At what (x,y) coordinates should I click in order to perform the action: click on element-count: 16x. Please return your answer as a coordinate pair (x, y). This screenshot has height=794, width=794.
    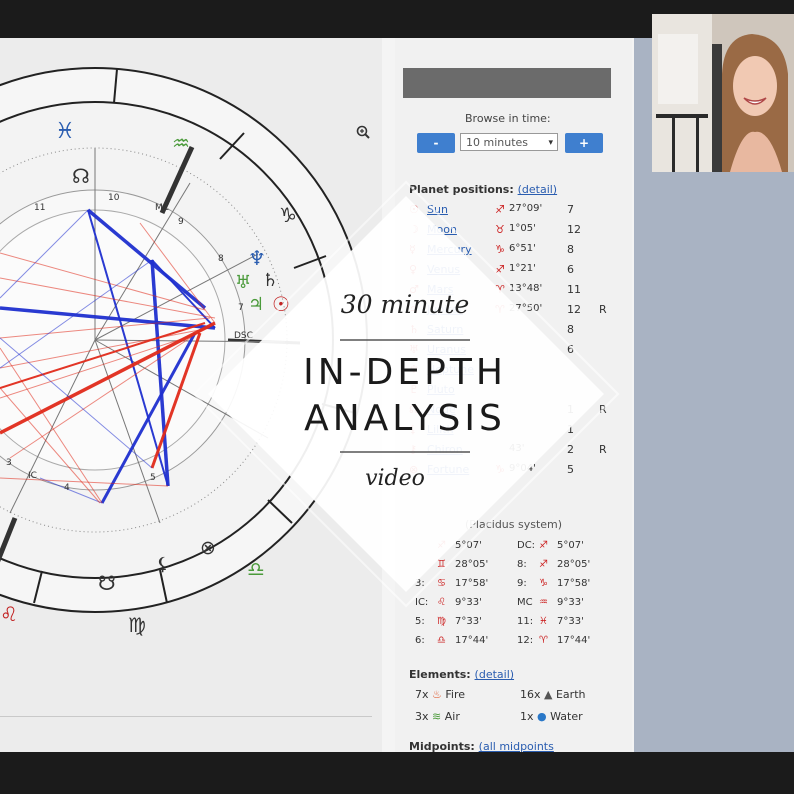
    Looking at the image, I should click on (530, 694).